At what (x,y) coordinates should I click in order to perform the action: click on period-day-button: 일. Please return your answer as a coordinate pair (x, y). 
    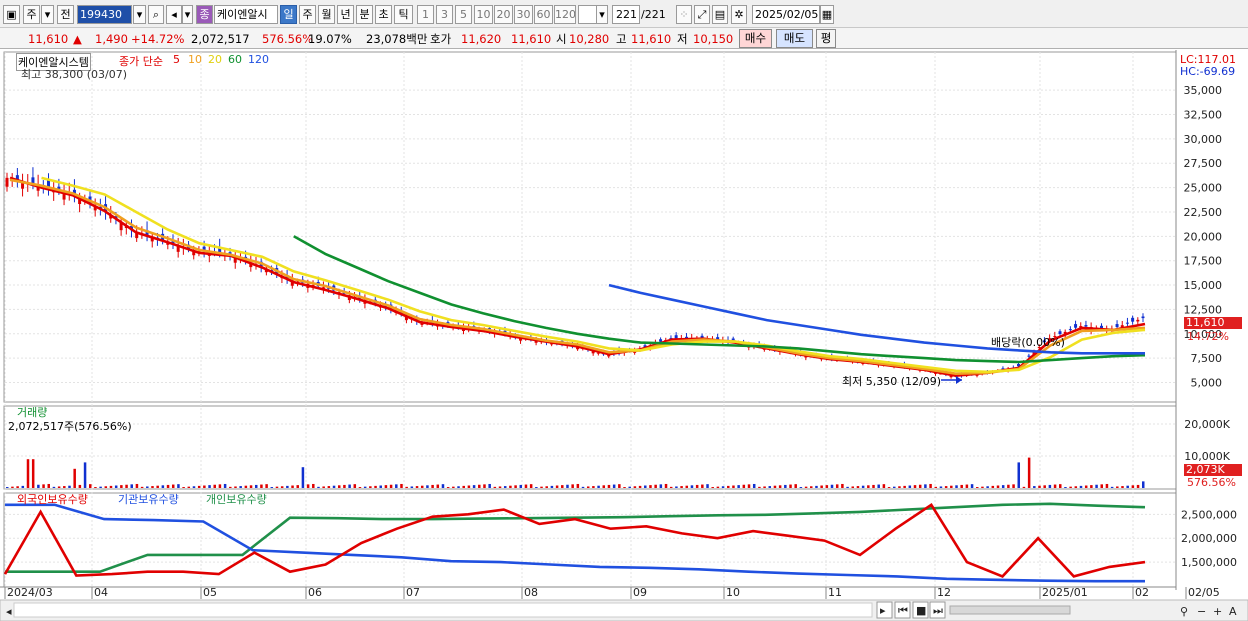
    Looking at the image, I should click on (288, 14).